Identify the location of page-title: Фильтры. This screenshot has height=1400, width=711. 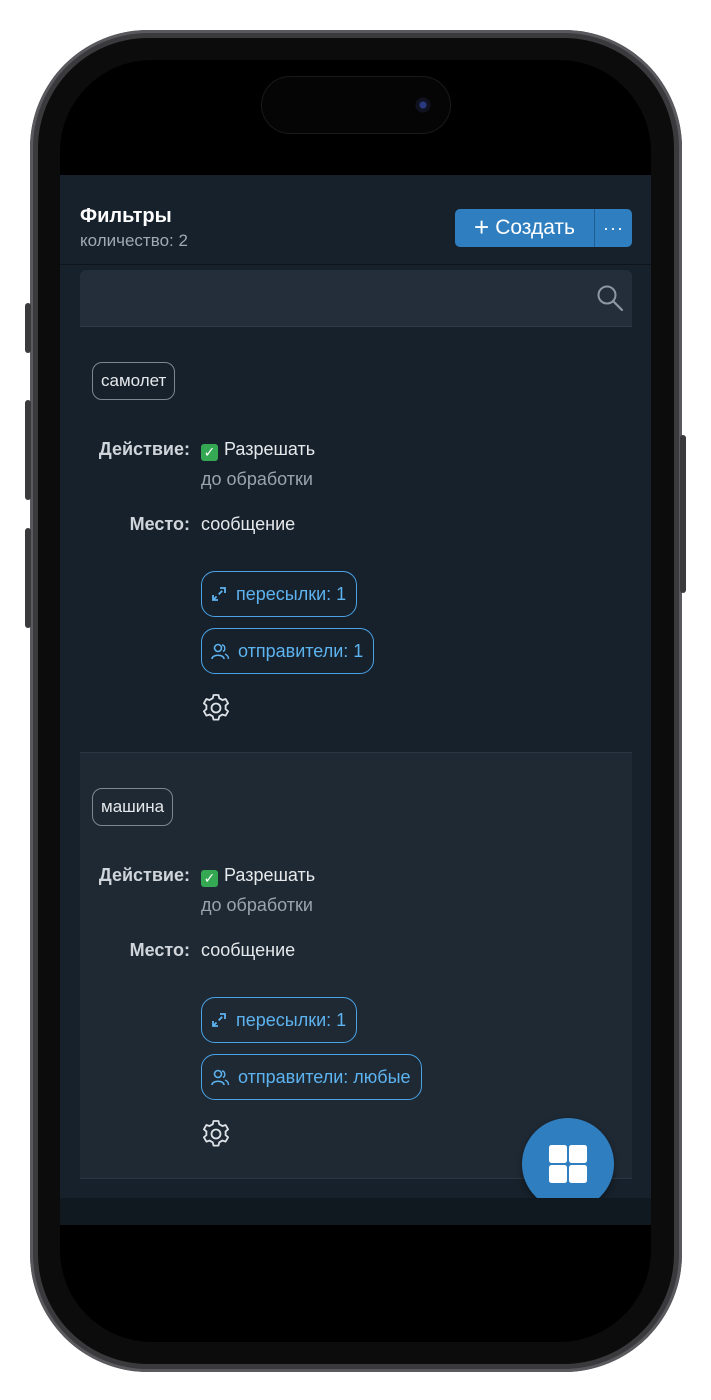
(126, 216).